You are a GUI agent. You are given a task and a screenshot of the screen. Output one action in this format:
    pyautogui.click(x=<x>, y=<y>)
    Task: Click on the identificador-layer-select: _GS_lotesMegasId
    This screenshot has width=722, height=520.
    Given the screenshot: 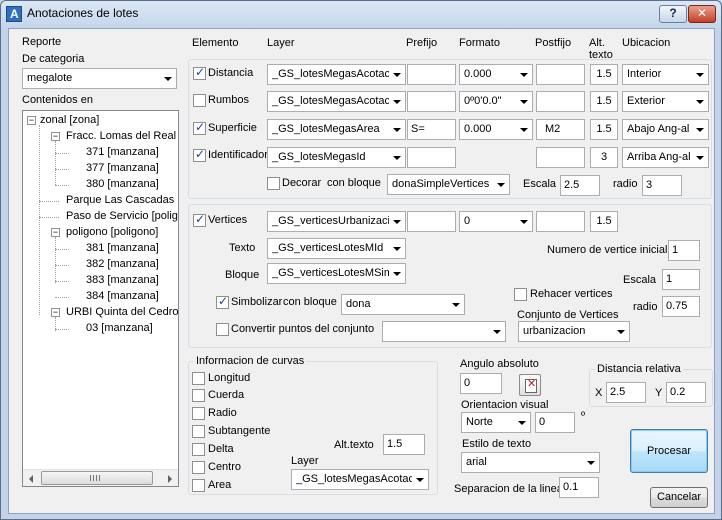 What is the action you would take?
    pyautogui.click(x=336, y=157)
    